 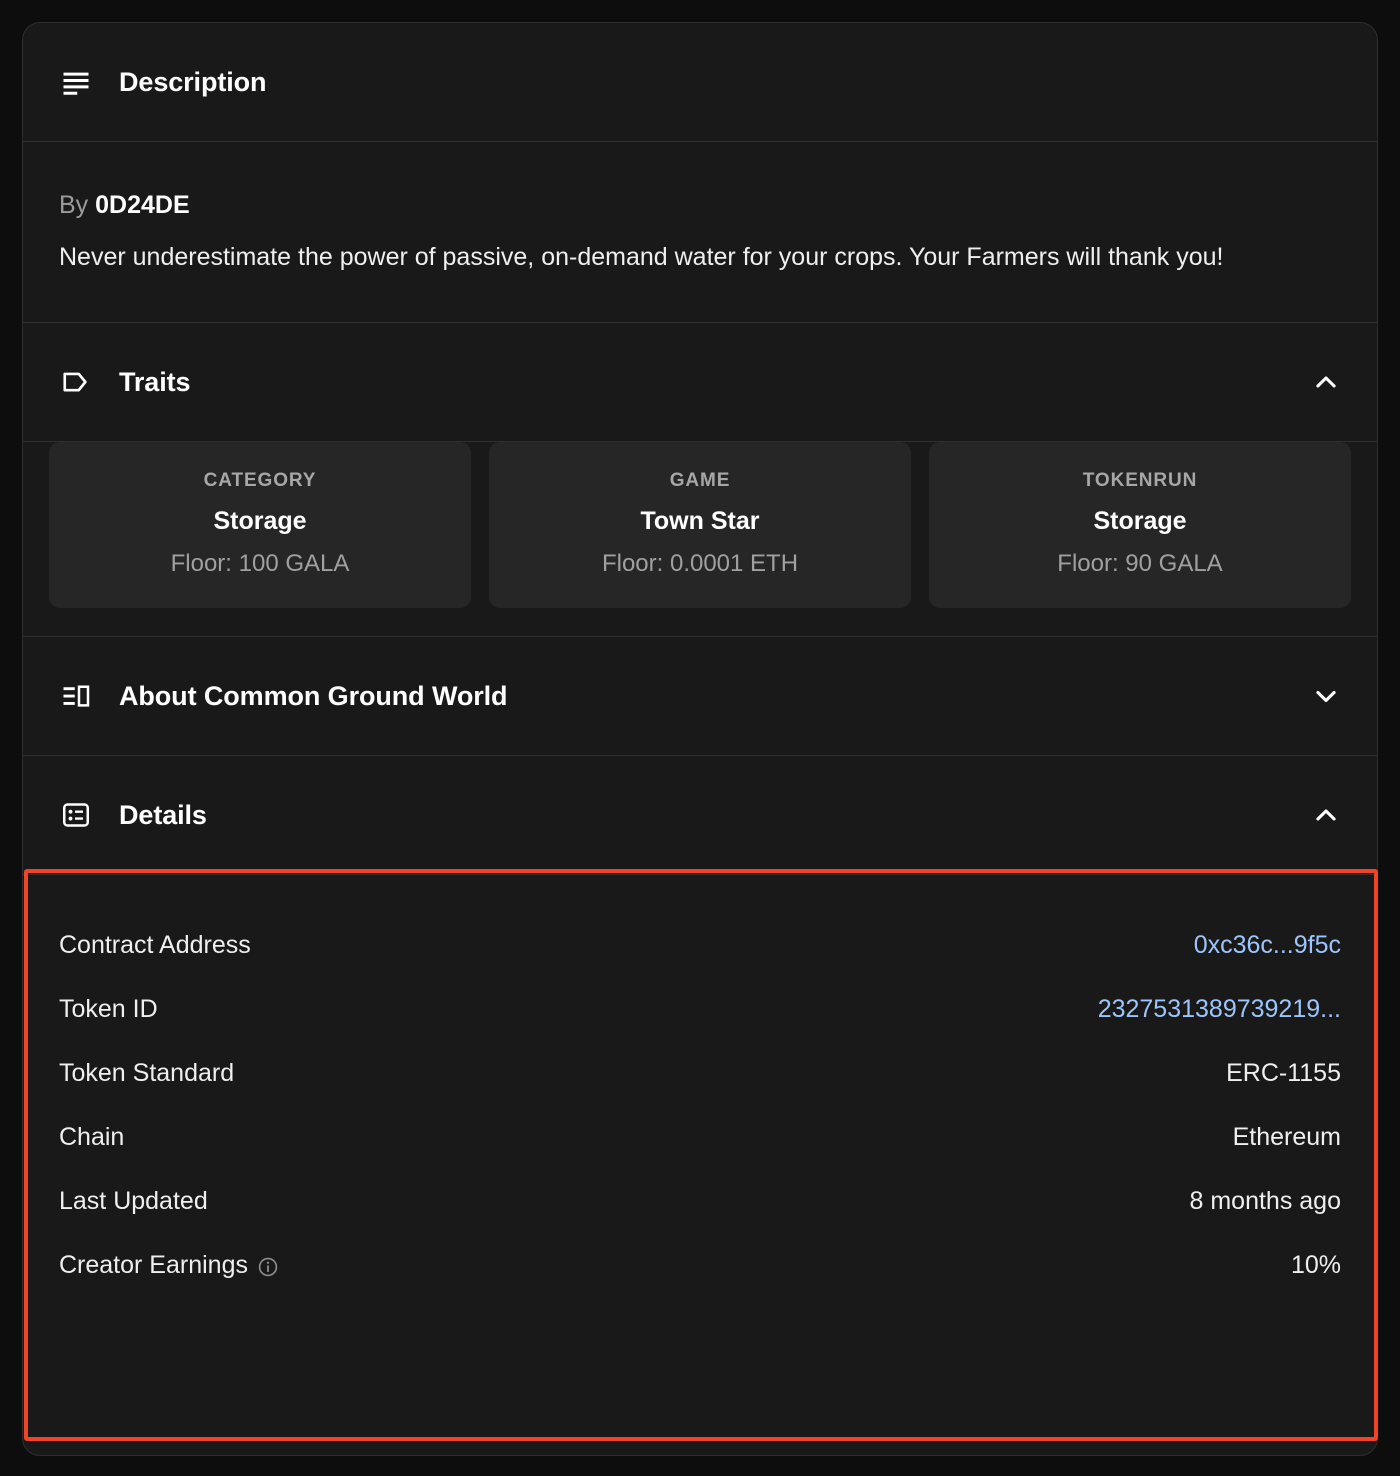 I want to click on about-header-left: About Common Ground World, so click(x=684, y=696).